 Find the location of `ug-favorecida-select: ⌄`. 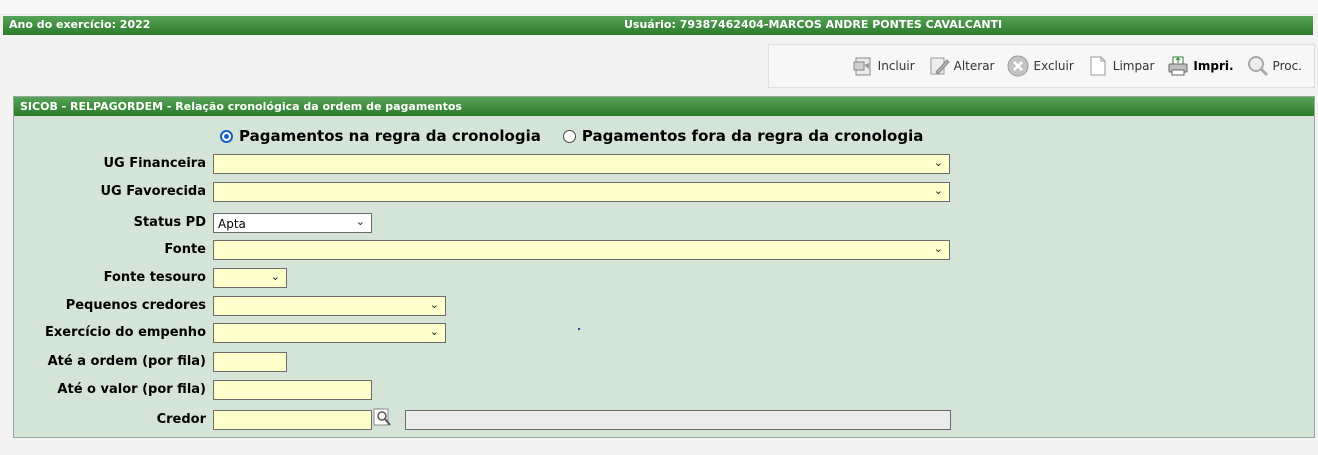

ug-favorecida-select: ⌄ is located at coordinates (581, 192).